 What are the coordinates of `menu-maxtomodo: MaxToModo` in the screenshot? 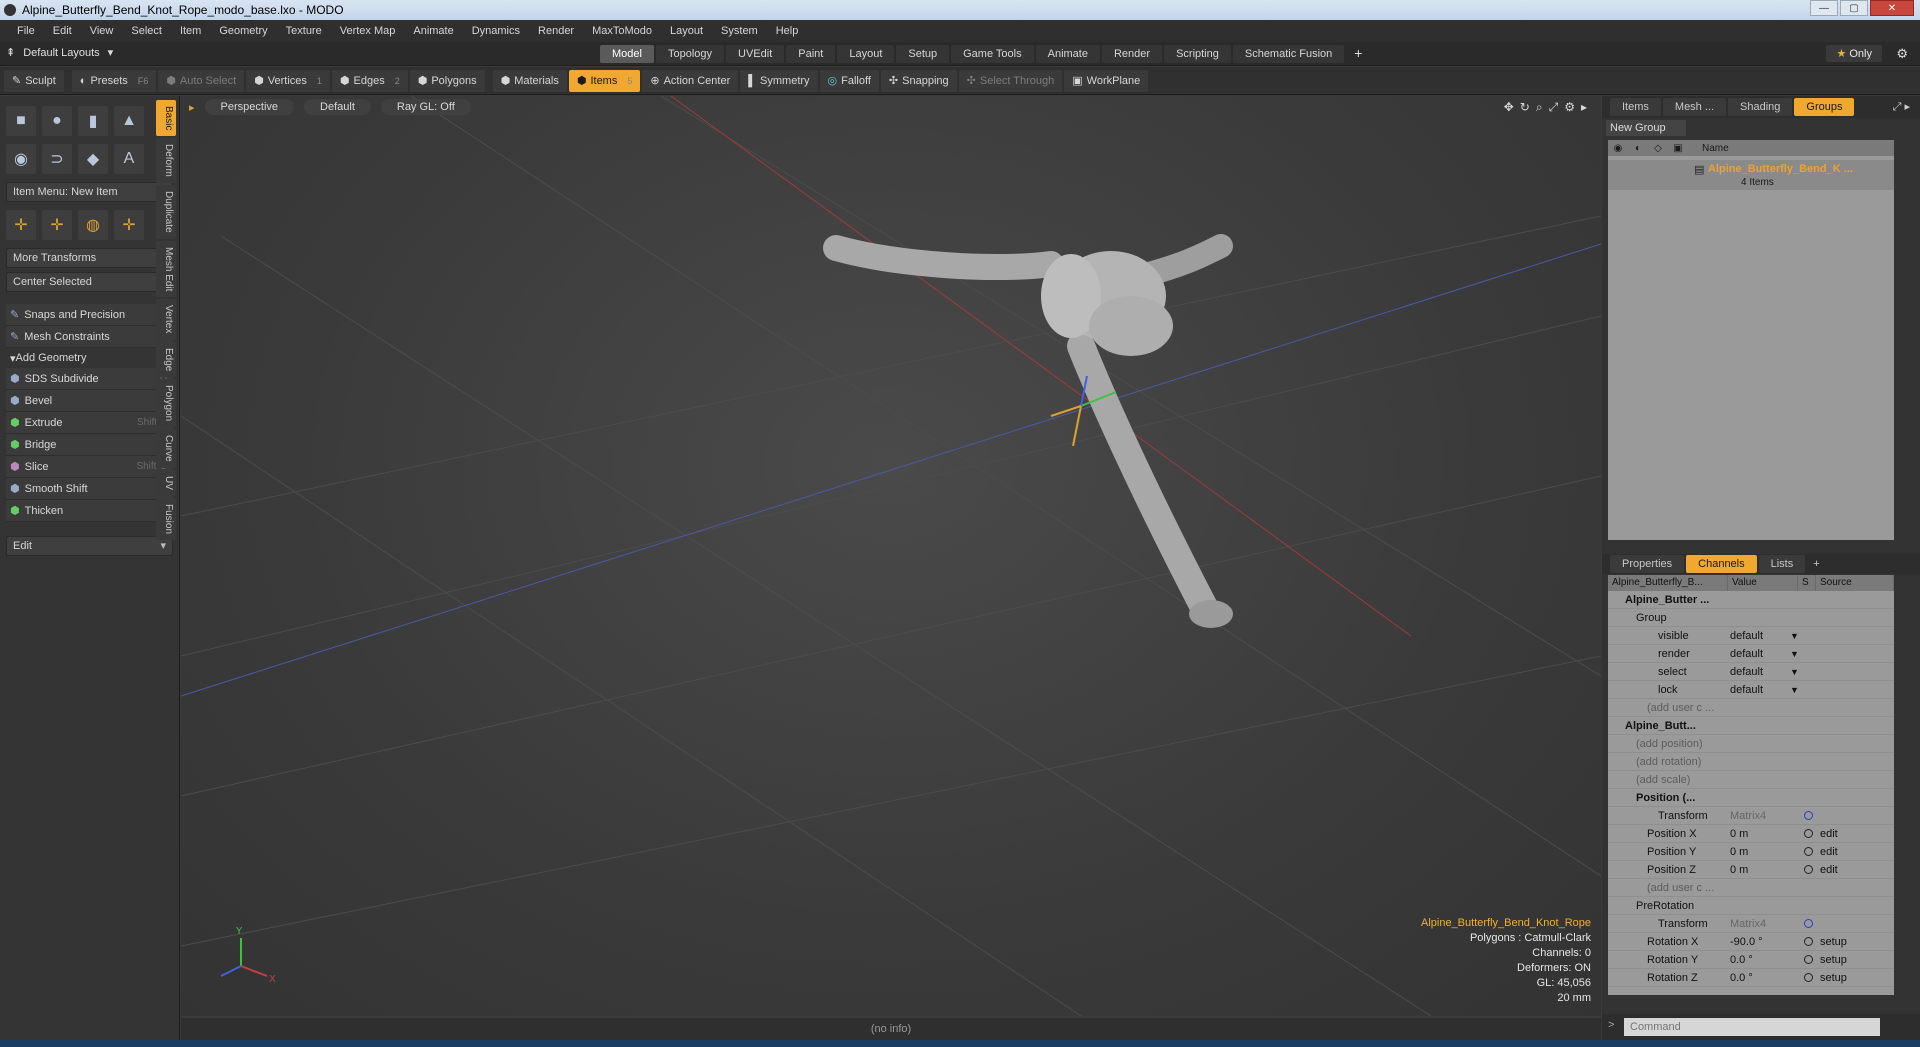 It's located at (622, 31).